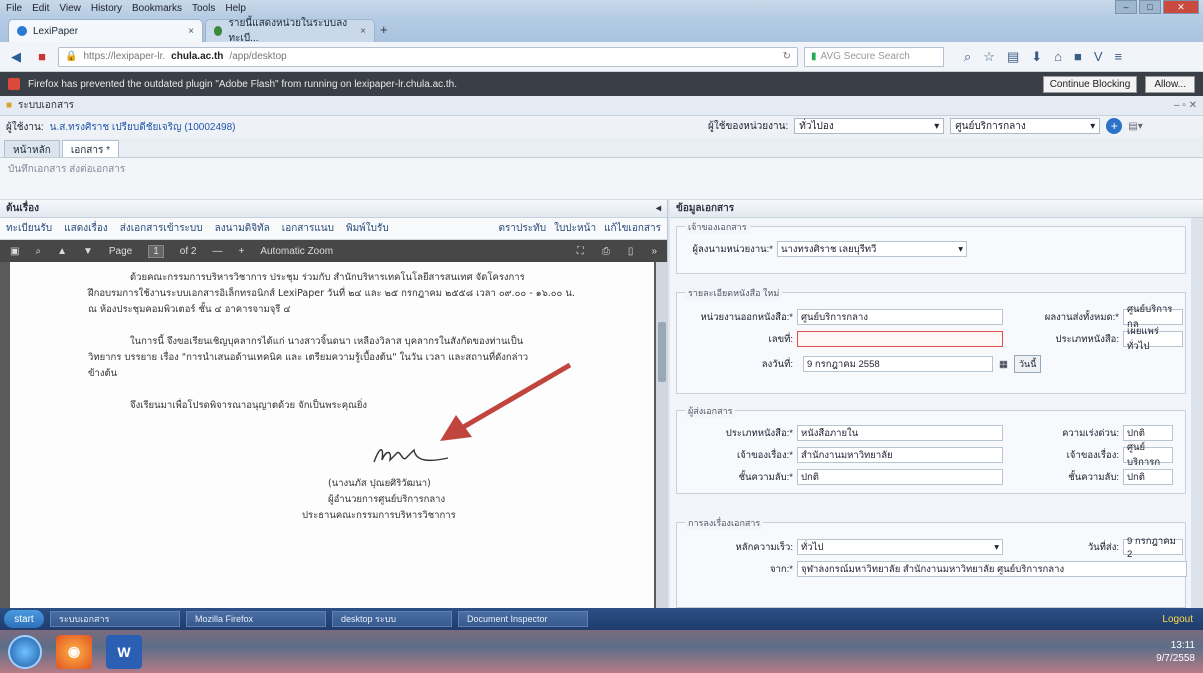 The image size is (1203, 673). What do you see at coordinates (1135, 126) in the screenshot?
I see `options-icon: ▤▾` at bounding box center [1135, 126].